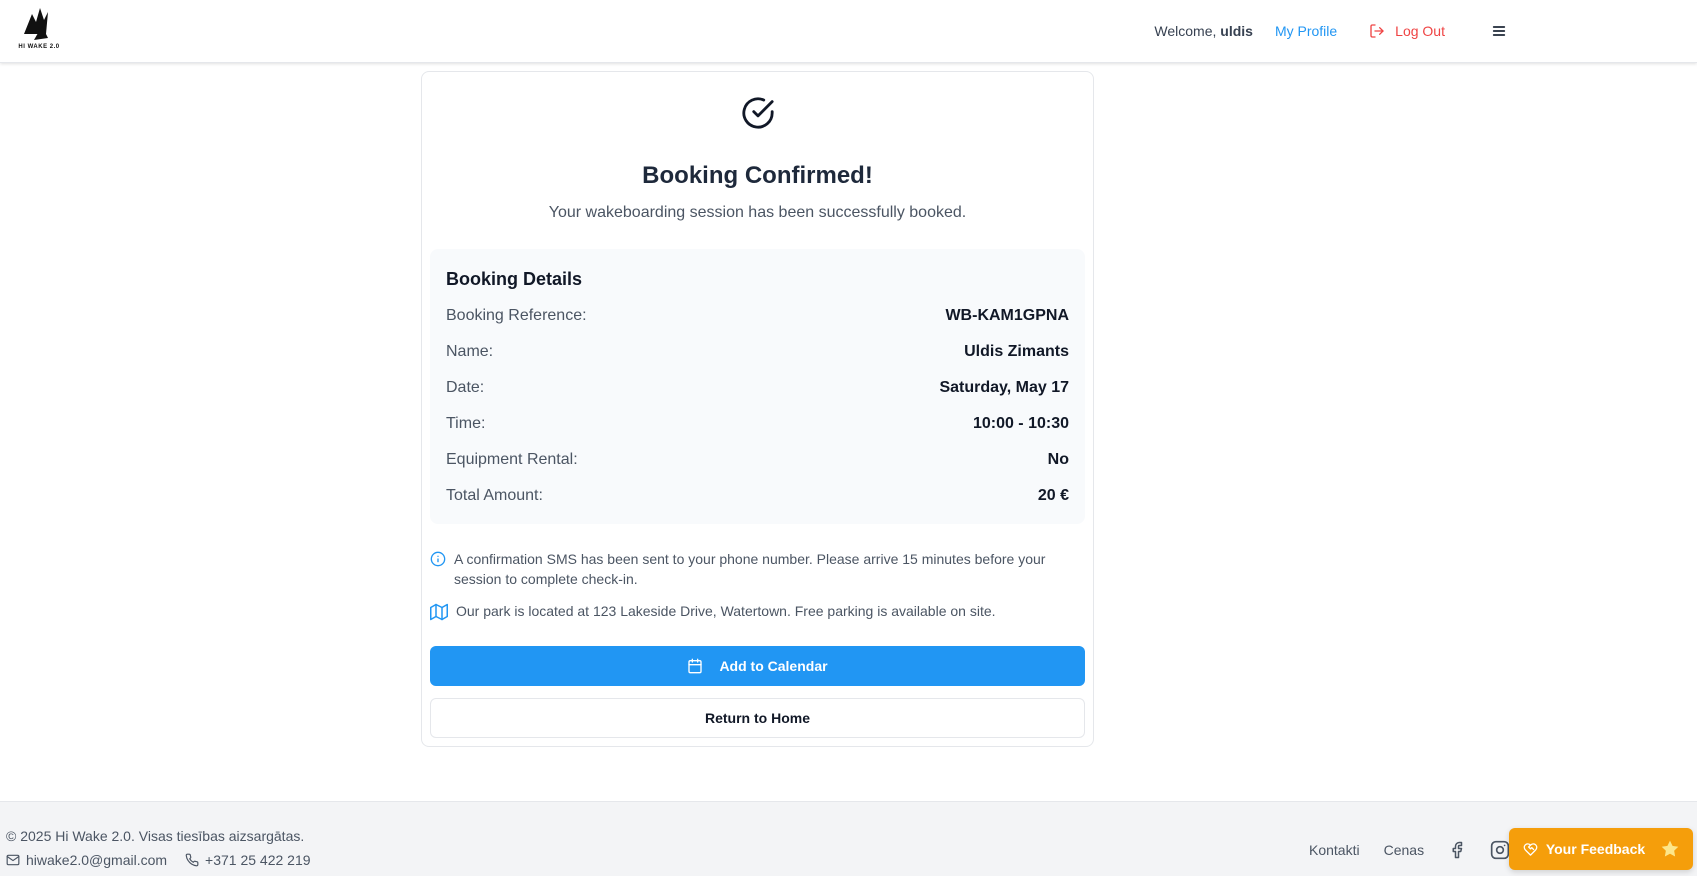  I want to click on detail-label: Total Amount:, so click(494, 495).